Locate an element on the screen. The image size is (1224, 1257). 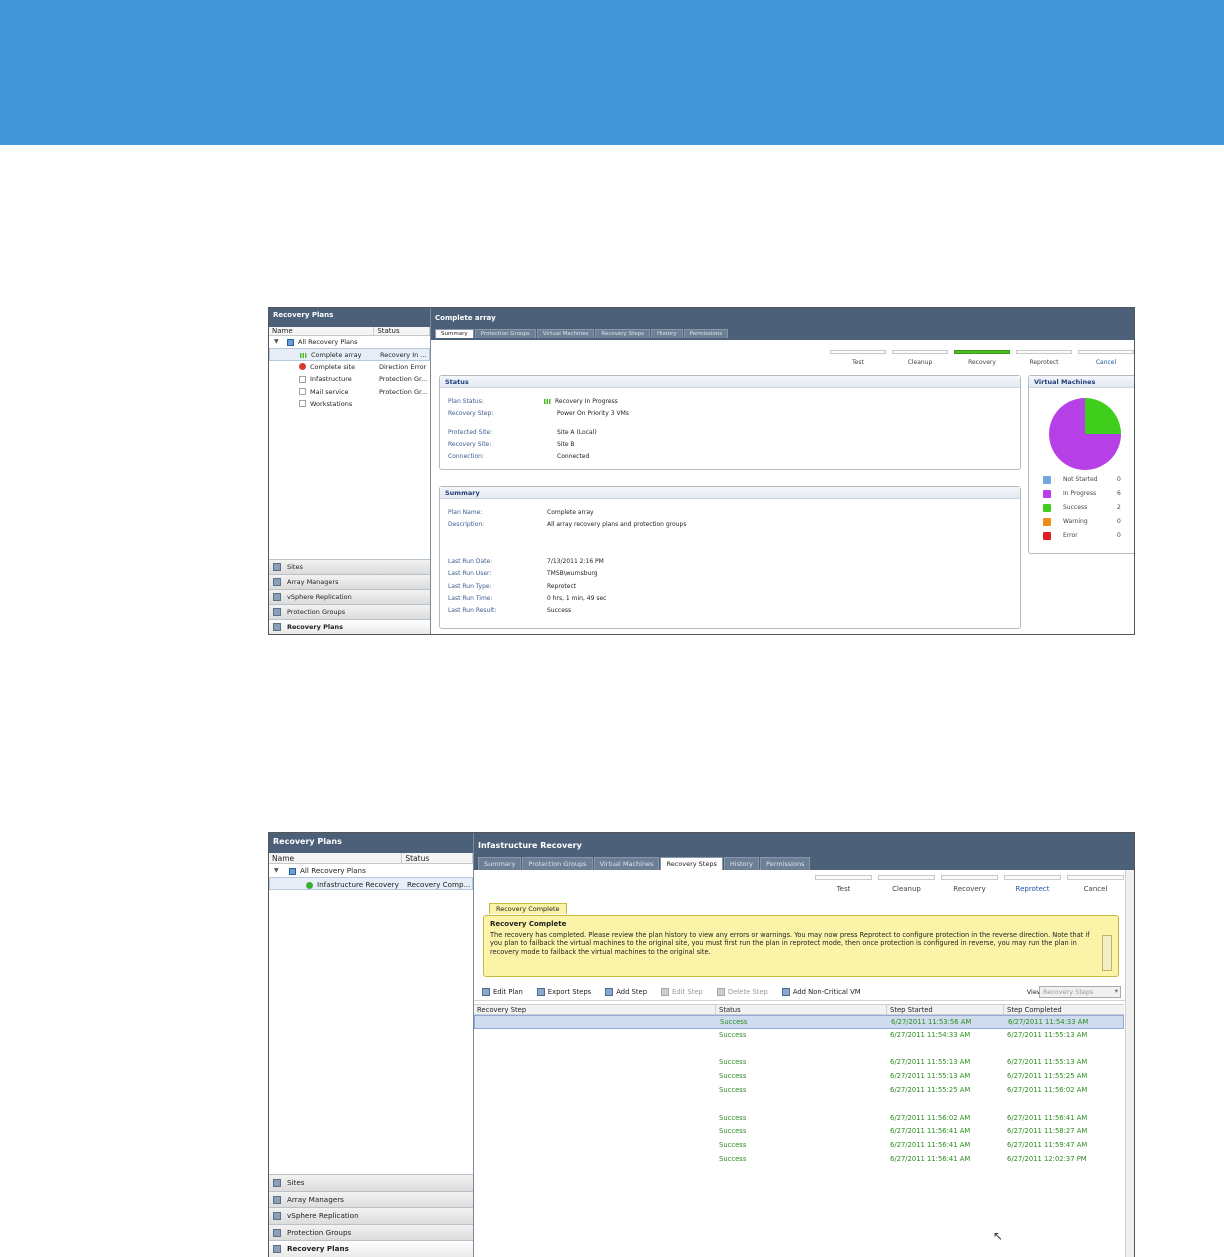
add-non-critical-vm-button: Add Non-Critical VM is located at coordinates (821, 991).